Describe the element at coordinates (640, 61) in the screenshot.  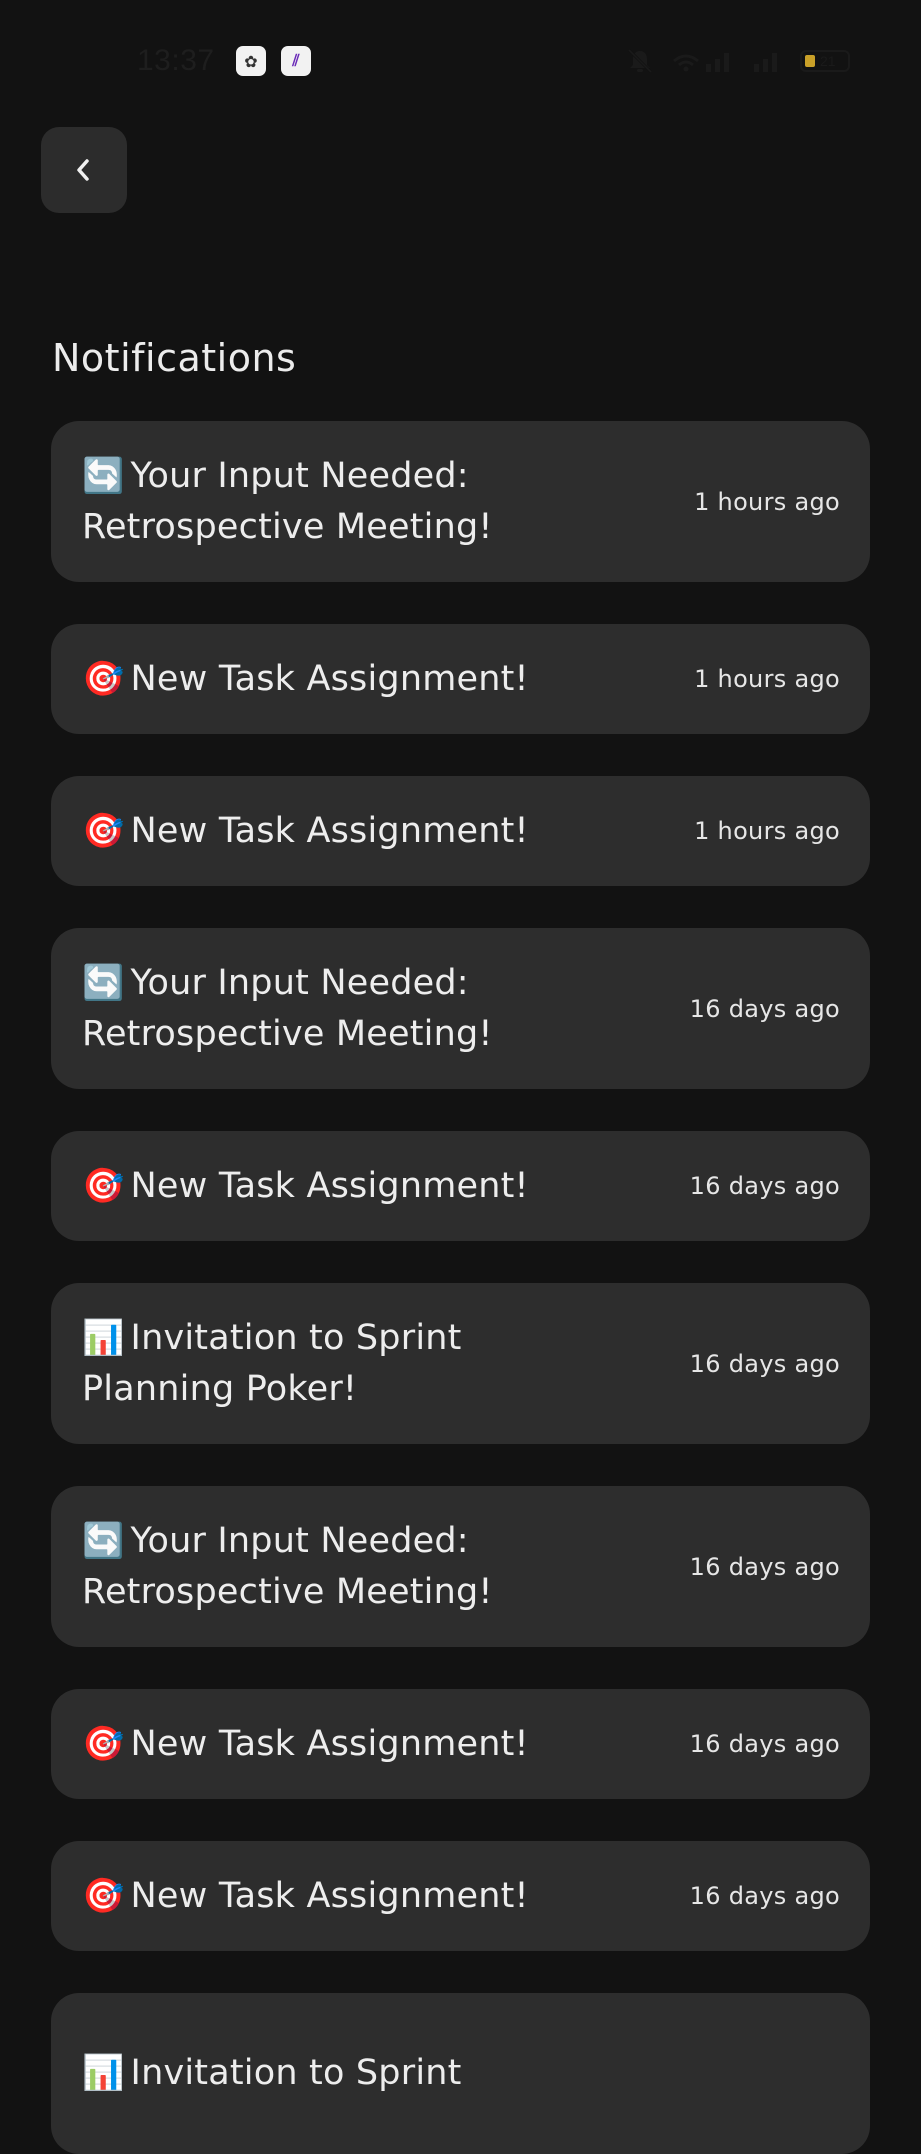
I see `mute-icon` at that location.